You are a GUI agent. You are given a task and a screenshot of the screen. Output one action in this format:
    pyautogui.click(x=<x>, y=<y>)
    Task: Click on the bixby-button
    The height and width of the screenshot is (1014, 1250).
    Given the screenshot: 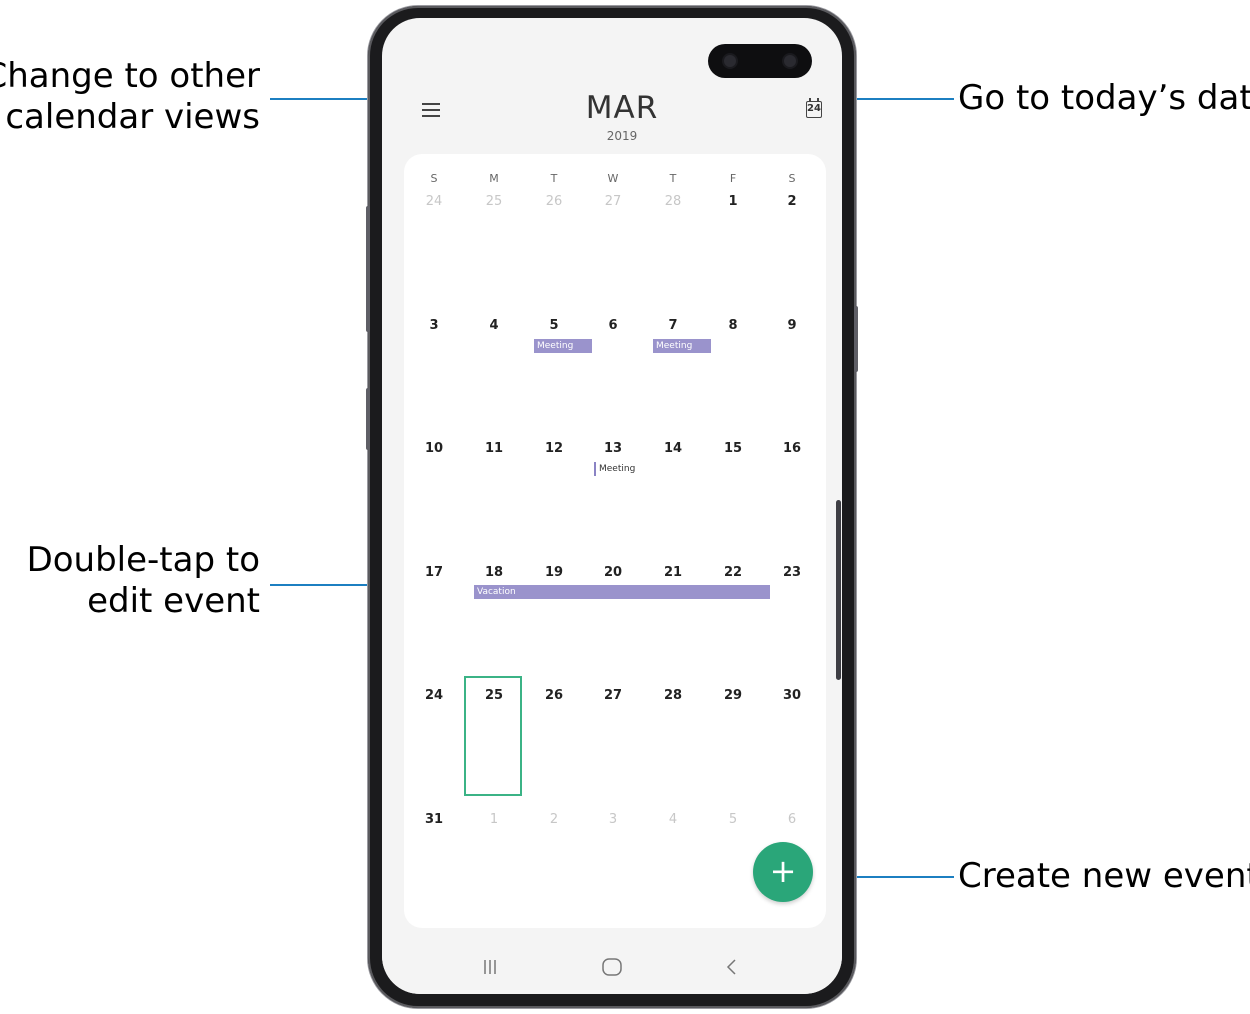 What is the action you would take?
    pyautogui.click(x=368, y=419)
    